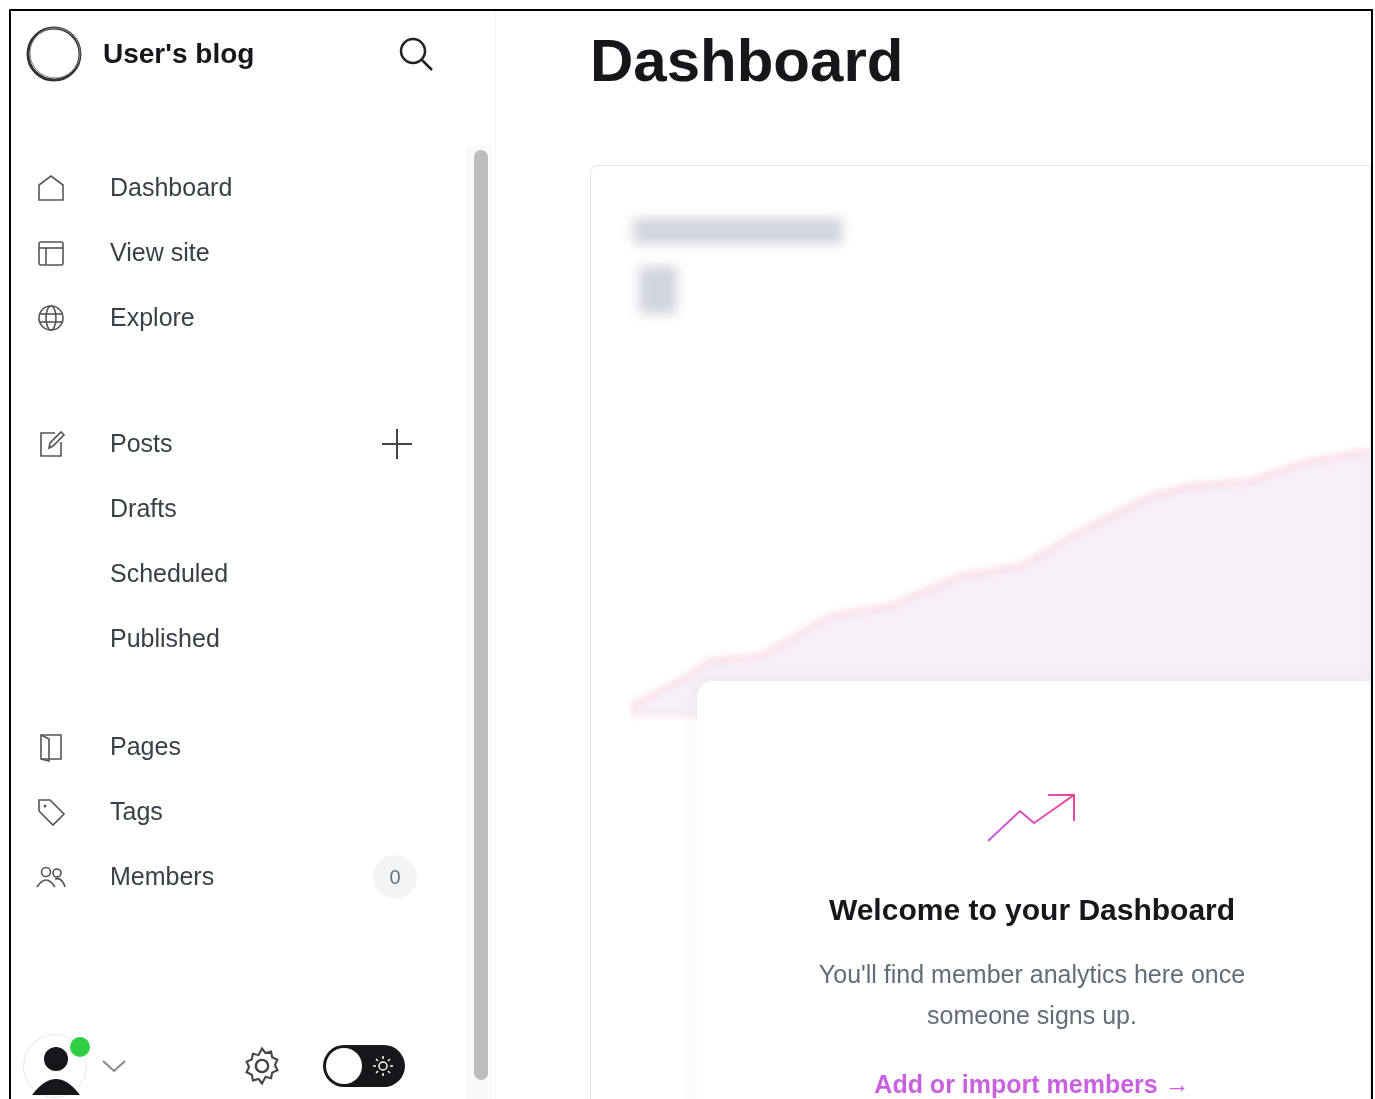  Describe the element at coordinates (226, 443) in the screenshot. I see `nav-item: Posts` at that location.